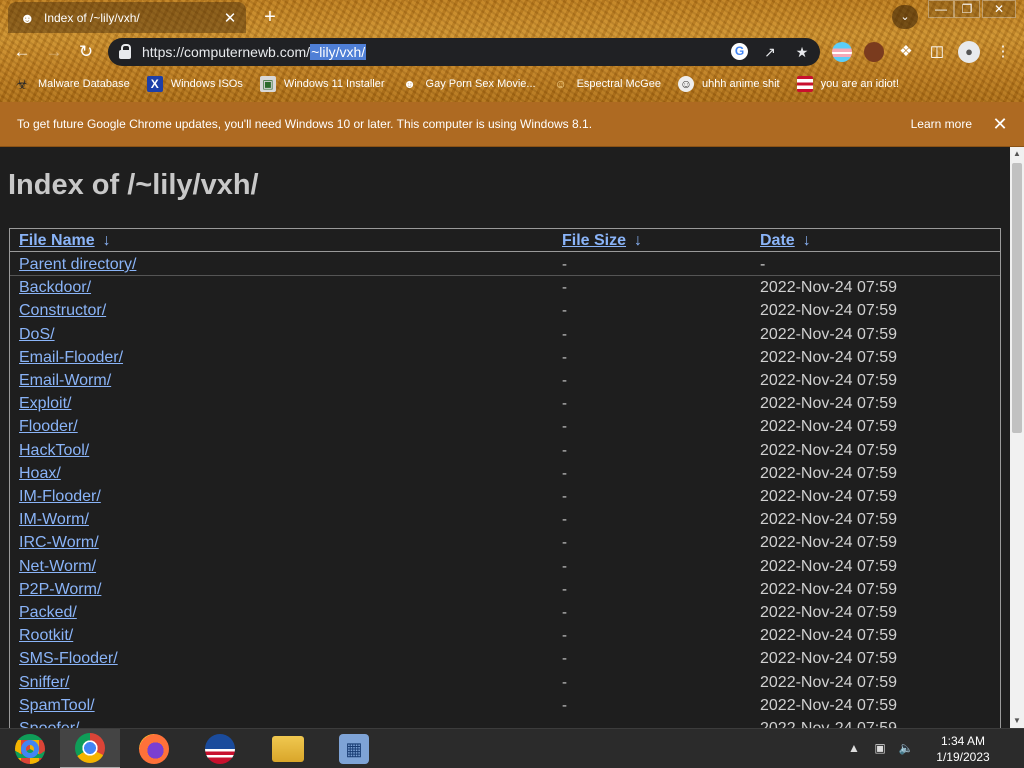  I want to click on bookmark-windows-isos: X Windows ISOs, so click(194, 84).